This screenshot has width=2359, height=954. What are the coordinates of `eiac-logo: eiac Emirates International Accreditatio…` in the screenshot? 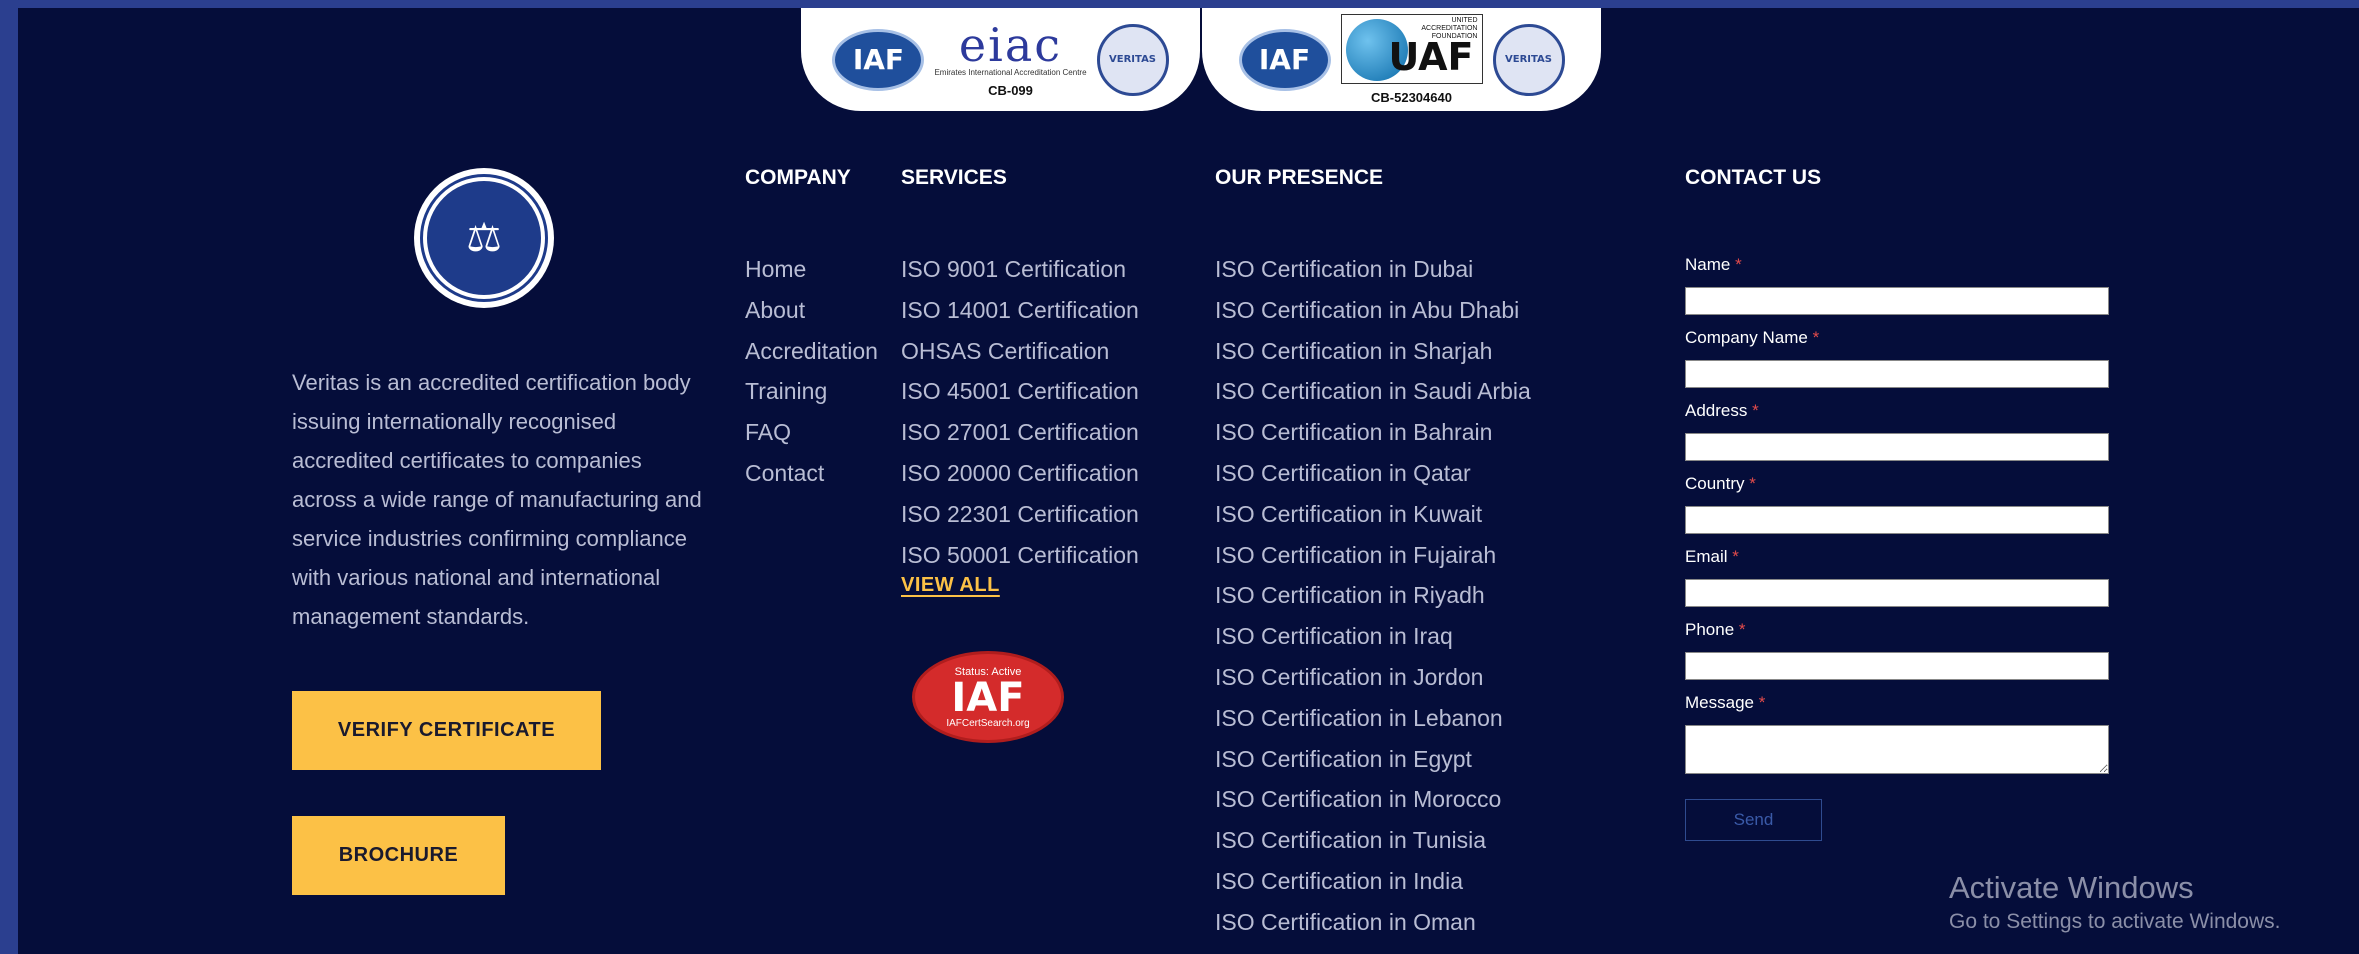 It's located at (1010, 60).